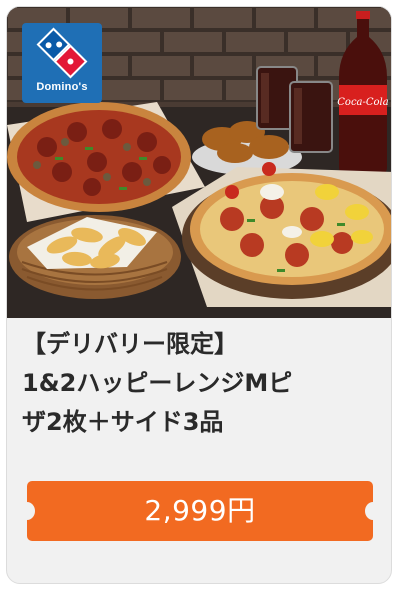 This screenshot has width=400, height=591. What do you see at coordinates (362, 102) in the screenshot?
I see `bottle-label-text: Coca-Cola` at bounding box center [362, 102].